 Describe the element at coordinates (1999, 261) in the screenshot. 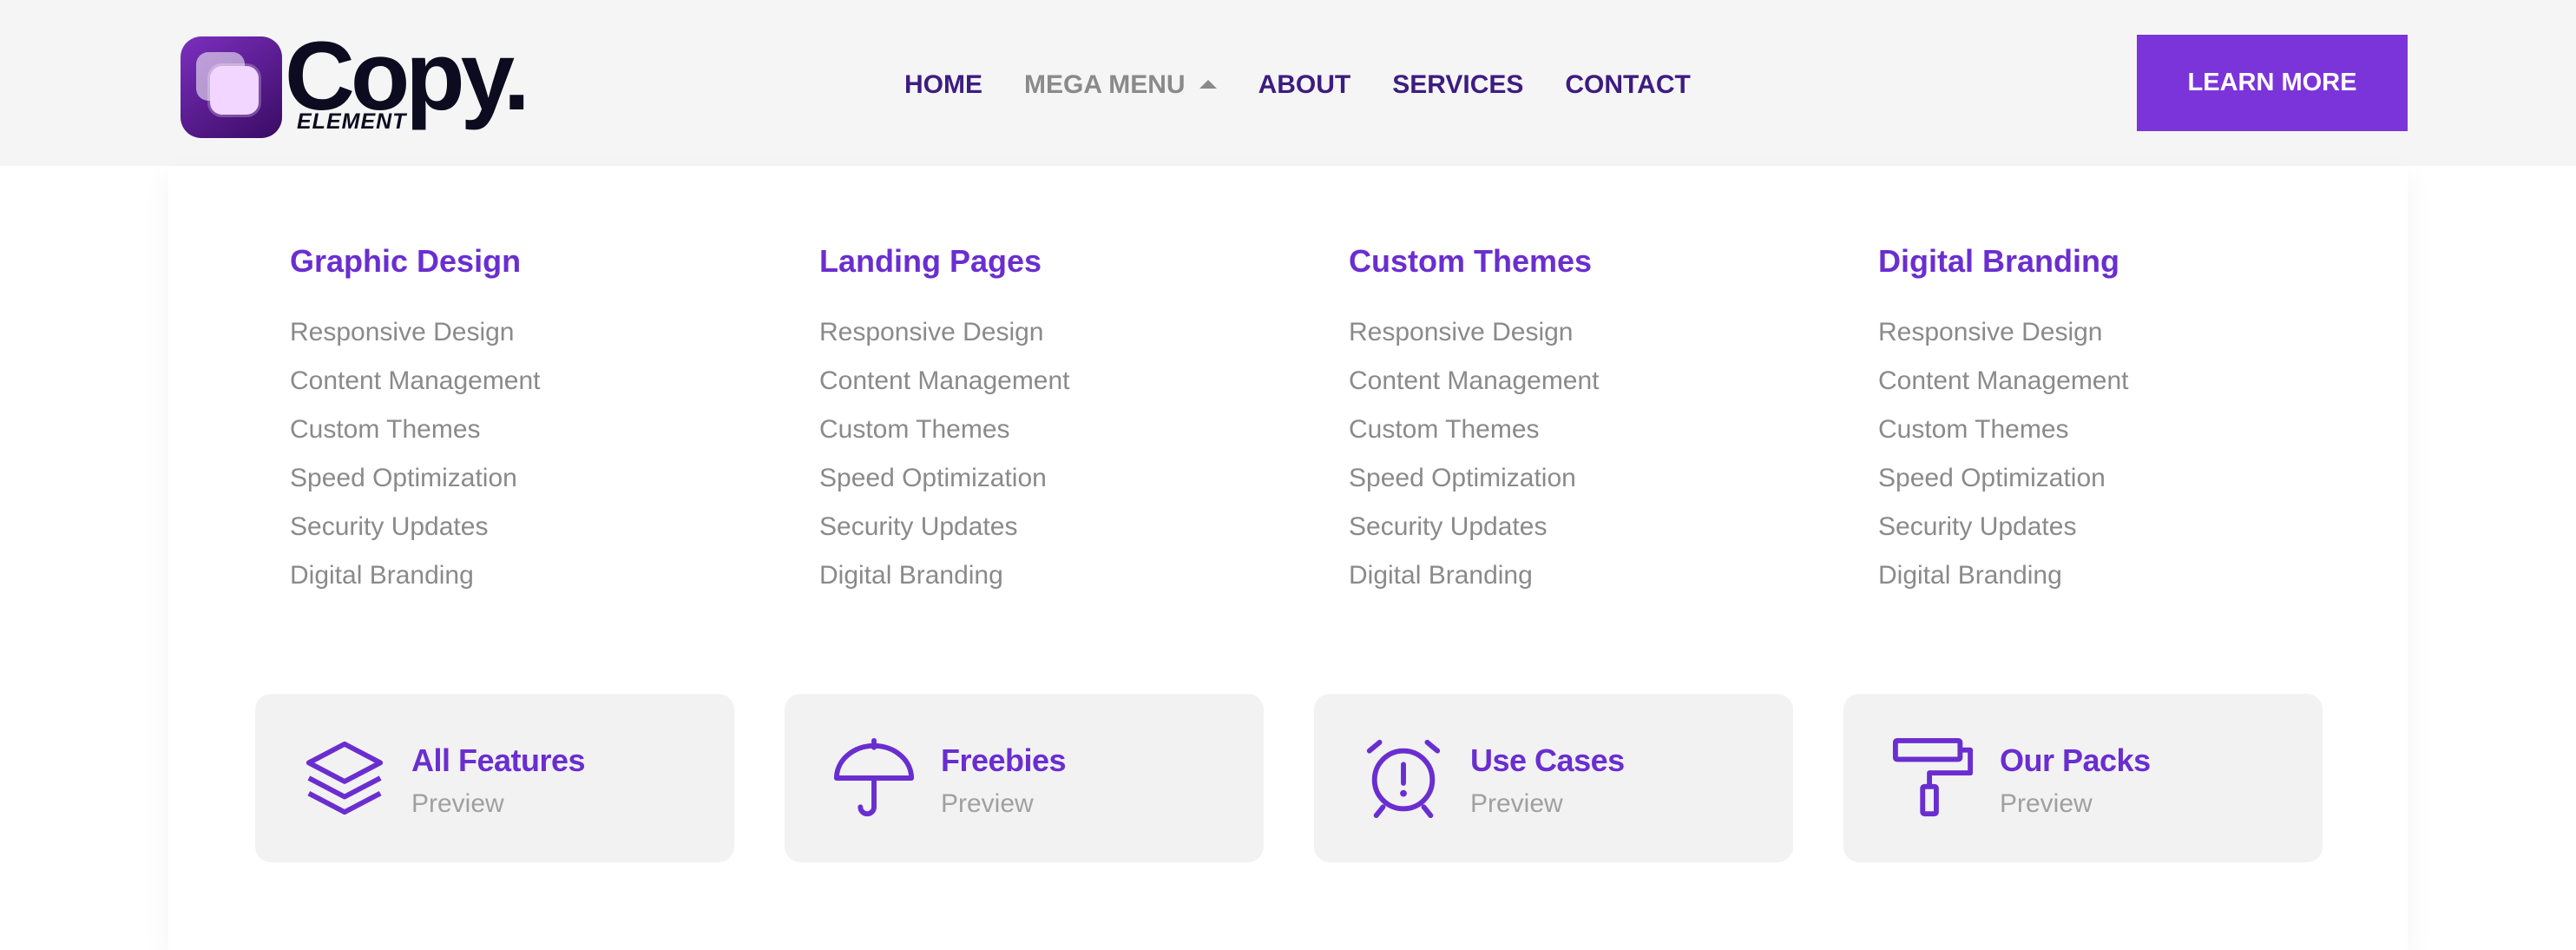

I see `column-title: Digital Branding` at that location.